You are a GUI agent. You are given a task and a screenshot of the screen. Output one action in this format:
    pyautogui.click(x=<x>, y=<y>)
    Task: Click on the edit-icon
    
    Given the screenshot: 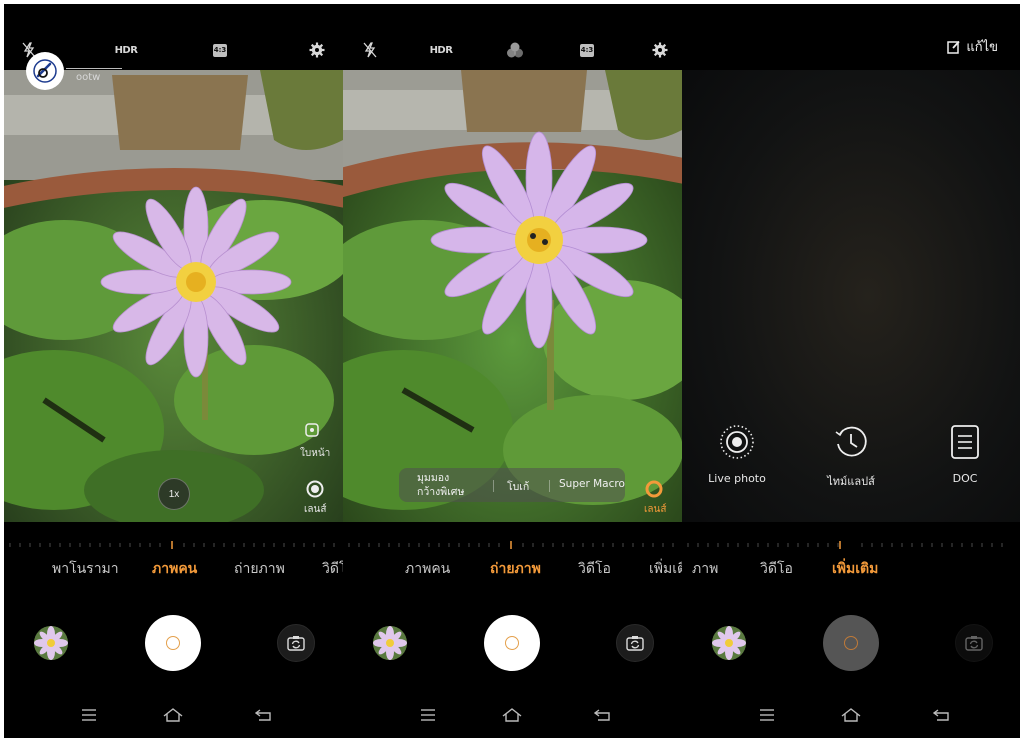 What is the action you would take?
    pyautogui.click(x=953, y=47)
    